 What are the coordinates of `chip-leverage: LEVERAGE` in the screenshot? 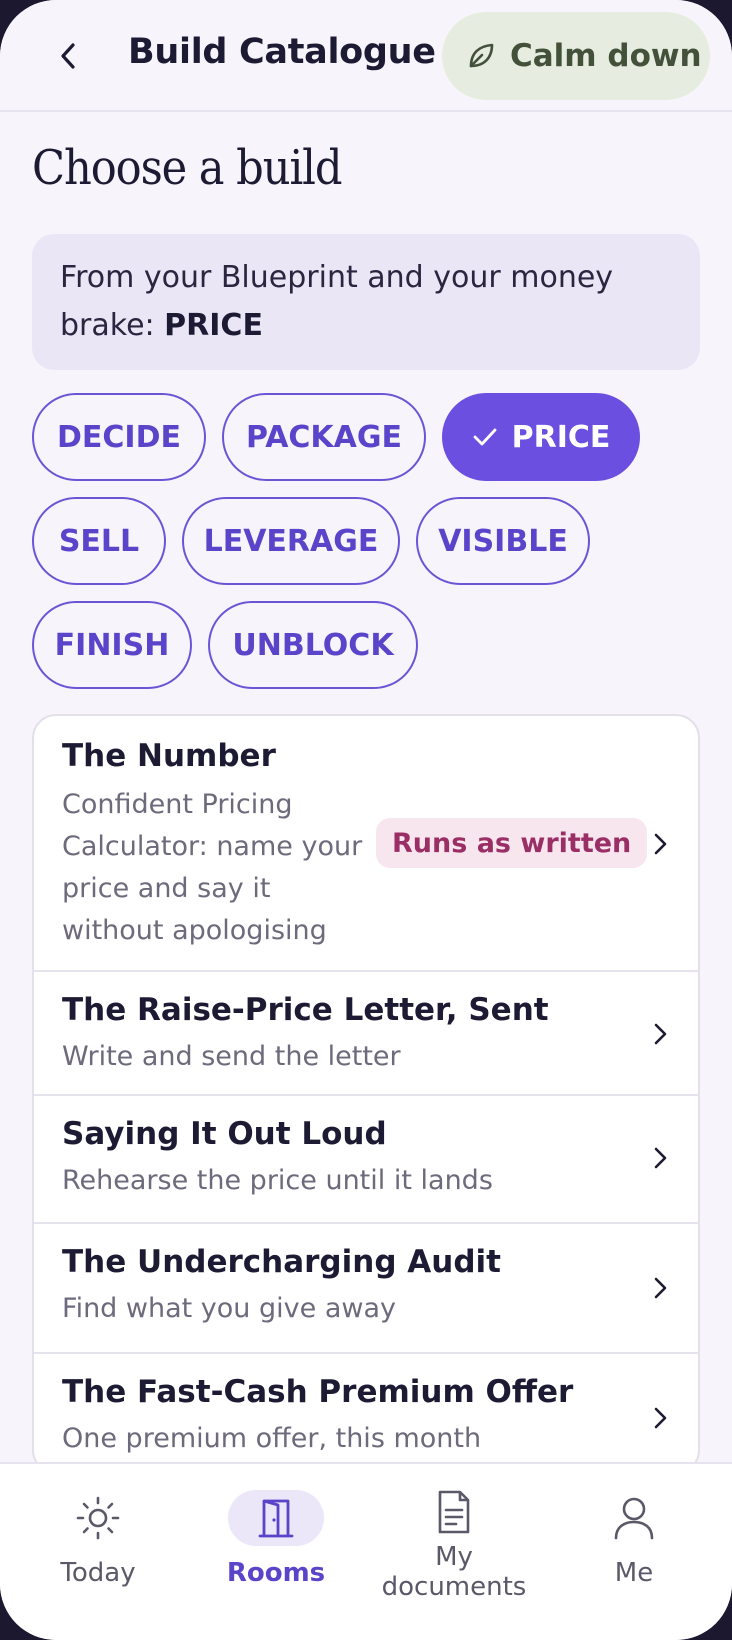 It's located at (291, 541).